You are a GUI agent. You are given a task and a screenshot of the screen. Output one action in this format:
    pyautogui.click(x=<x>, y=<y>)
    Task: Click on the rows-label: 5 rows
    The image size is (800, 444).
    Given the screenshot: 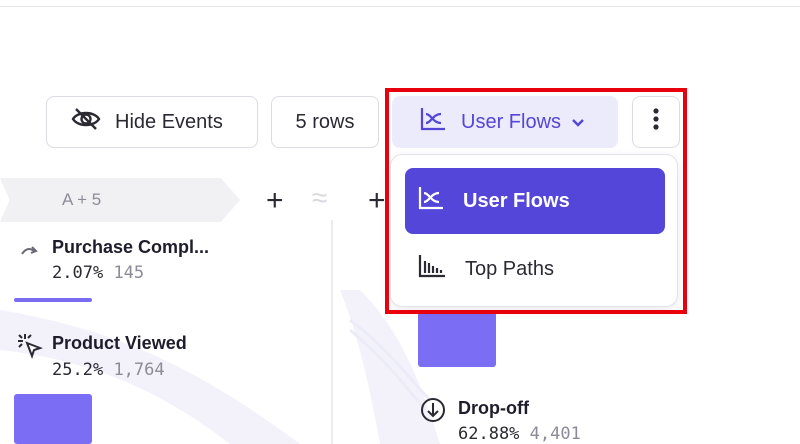 What is the action you would take?
    pyautogui.click(x=325, y=121)
    